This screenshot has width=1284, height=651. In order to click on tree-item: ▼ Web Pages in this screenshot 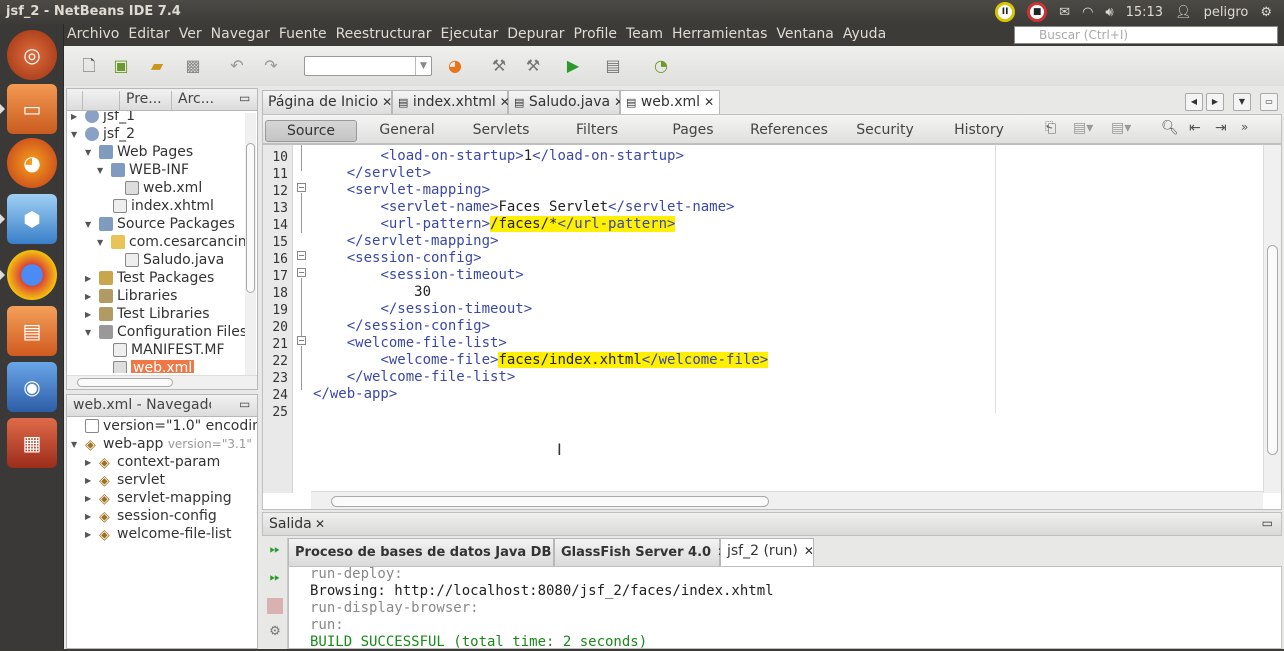, I will do `click(139, 152)`.